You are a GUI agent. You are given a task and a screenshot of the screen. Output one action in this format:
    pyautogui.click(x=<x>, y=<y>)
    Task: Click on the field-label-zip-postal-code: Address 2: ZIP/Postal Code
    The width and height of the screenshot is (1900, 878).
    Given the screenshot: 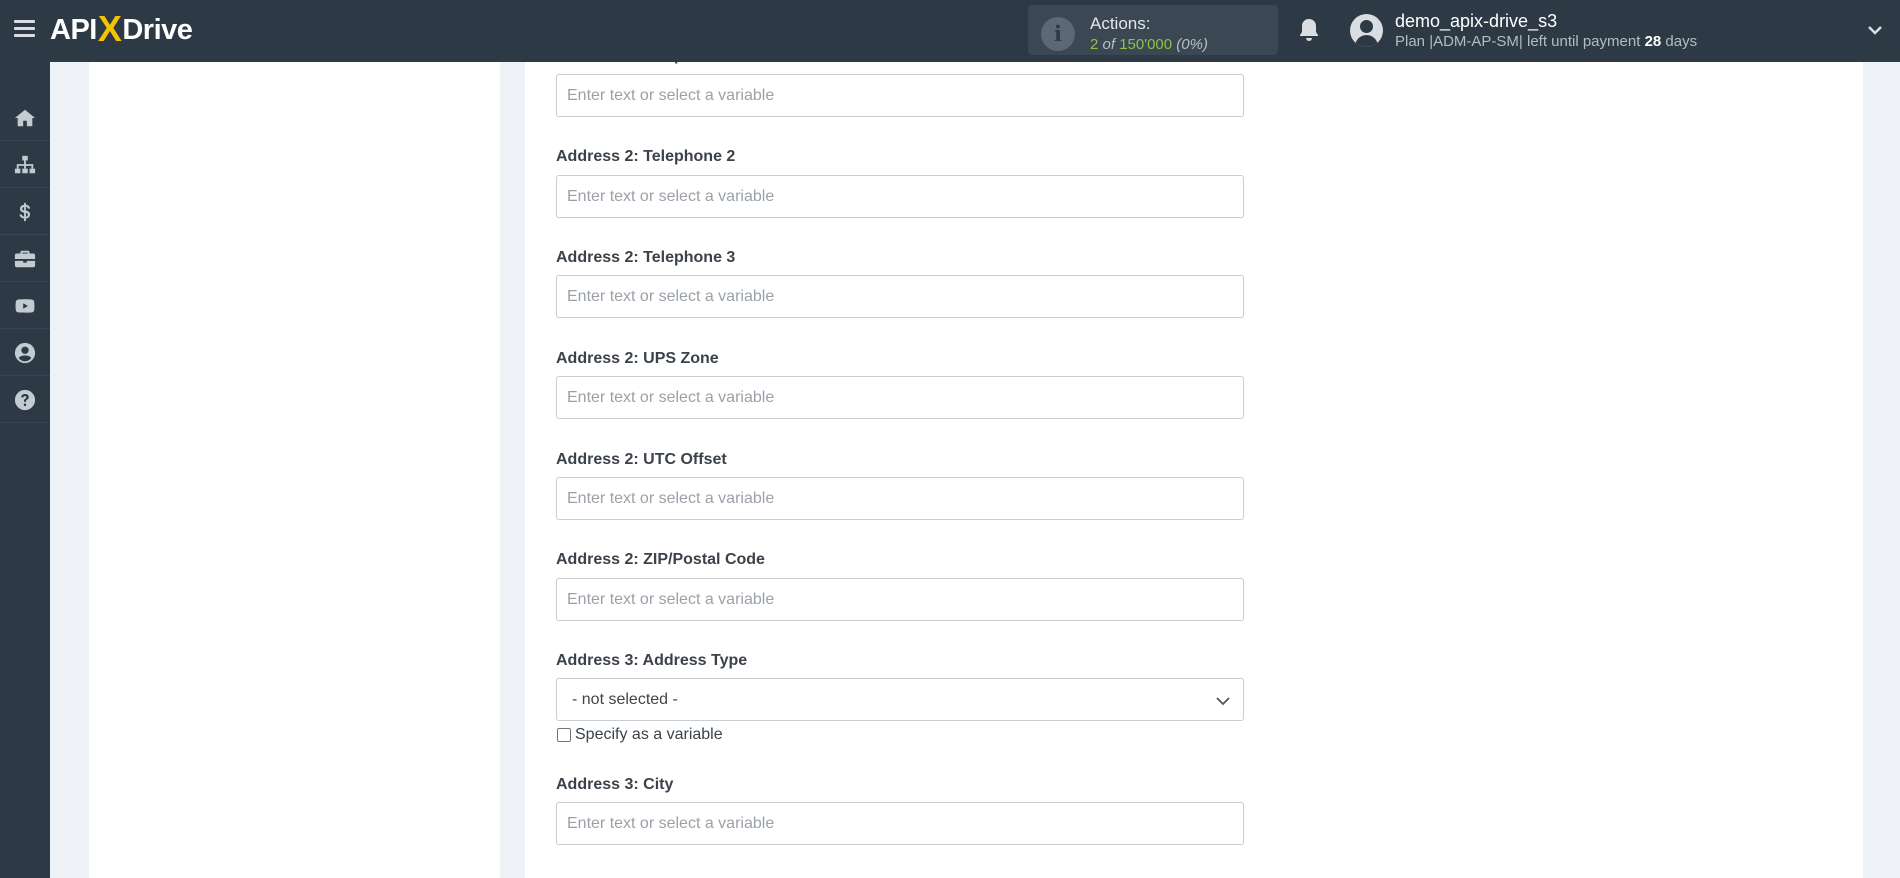 What is the action you would take?
    pyautogui.click(x=660, y=559)
    